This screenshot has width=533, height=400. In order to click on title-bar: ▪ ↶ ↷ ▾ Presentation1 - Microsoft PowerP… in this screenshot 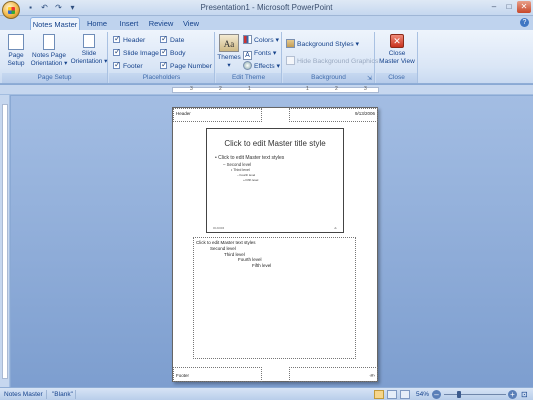, I will do `click(266, 8)`.